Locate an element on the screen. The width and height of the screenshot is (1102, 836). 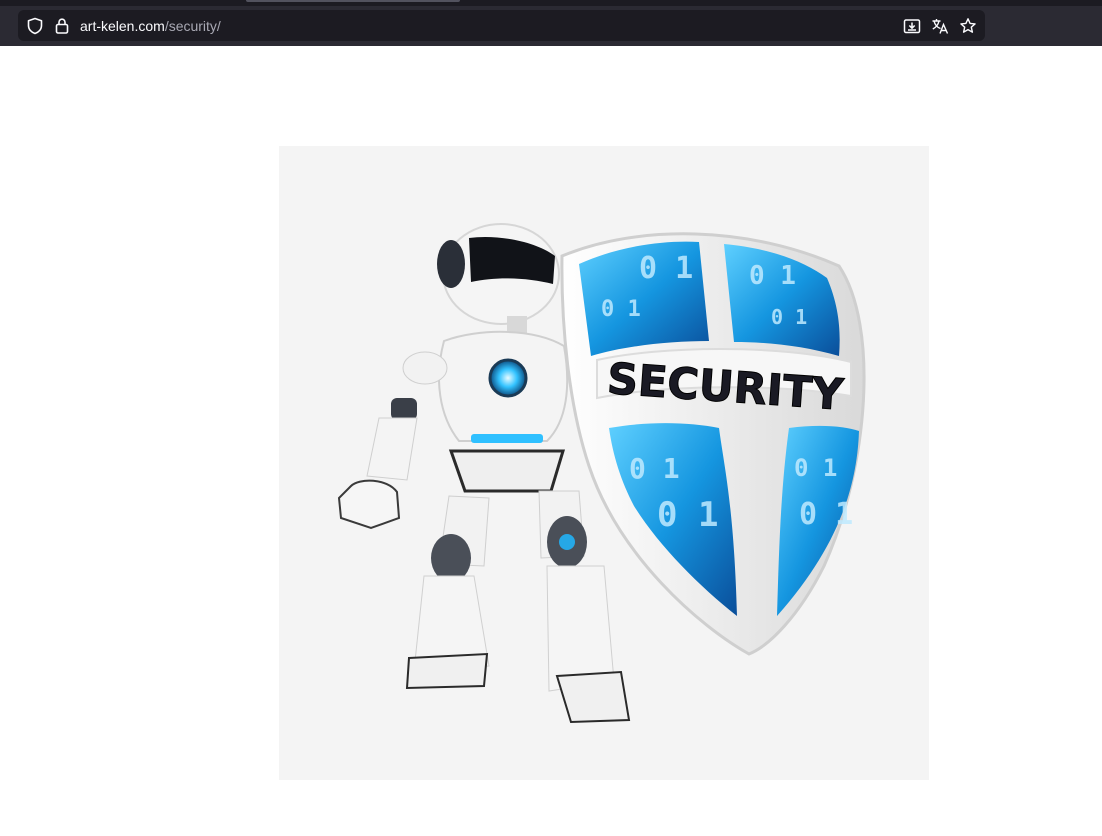
tab-strip is located at coordinates (551, 3).